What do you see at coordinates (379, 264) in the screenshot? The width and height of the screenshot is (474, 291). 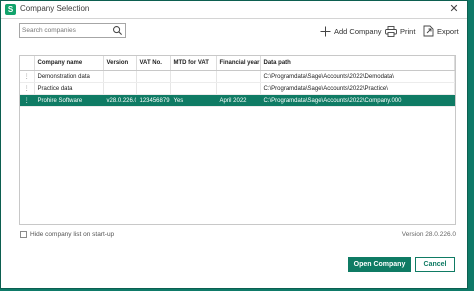 I see `open-company-button: Open Company` at bounding box center [379, 264].